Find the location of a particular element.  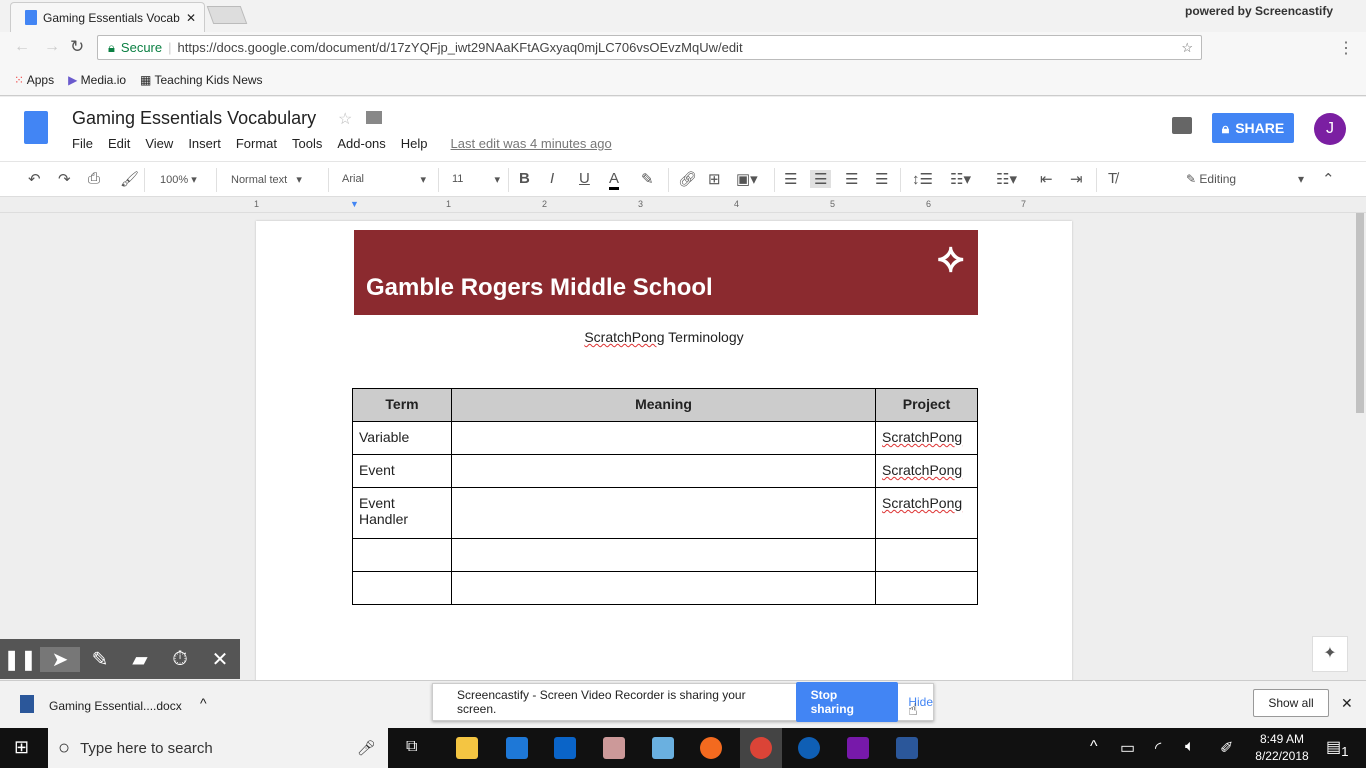

windows-start-icon: ⊞ is located at coordinates (21, 747).